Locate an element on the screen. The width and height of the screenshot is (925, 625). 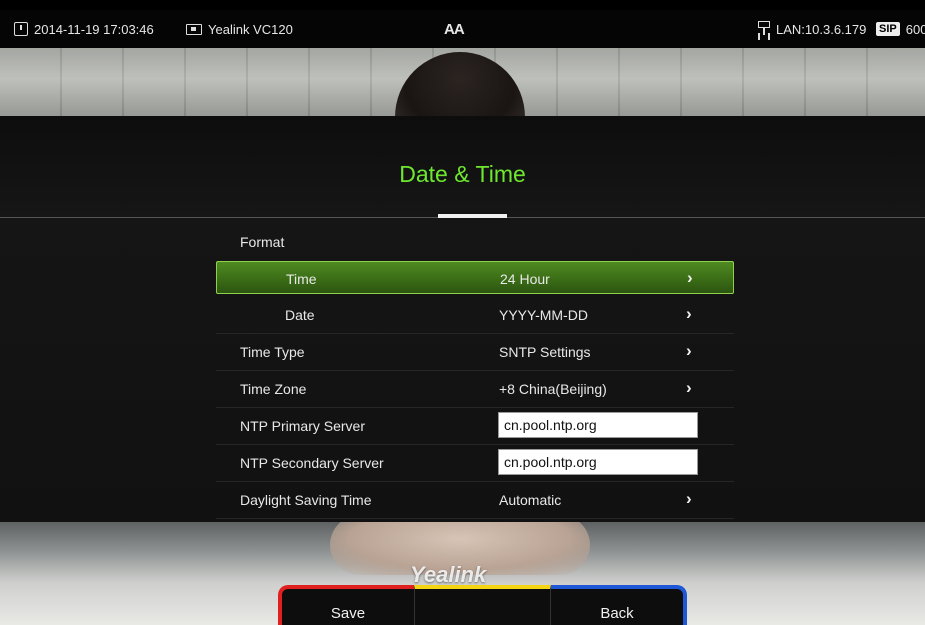
device-indicator: Yealink VC120 is located at coordinates (239, 29).